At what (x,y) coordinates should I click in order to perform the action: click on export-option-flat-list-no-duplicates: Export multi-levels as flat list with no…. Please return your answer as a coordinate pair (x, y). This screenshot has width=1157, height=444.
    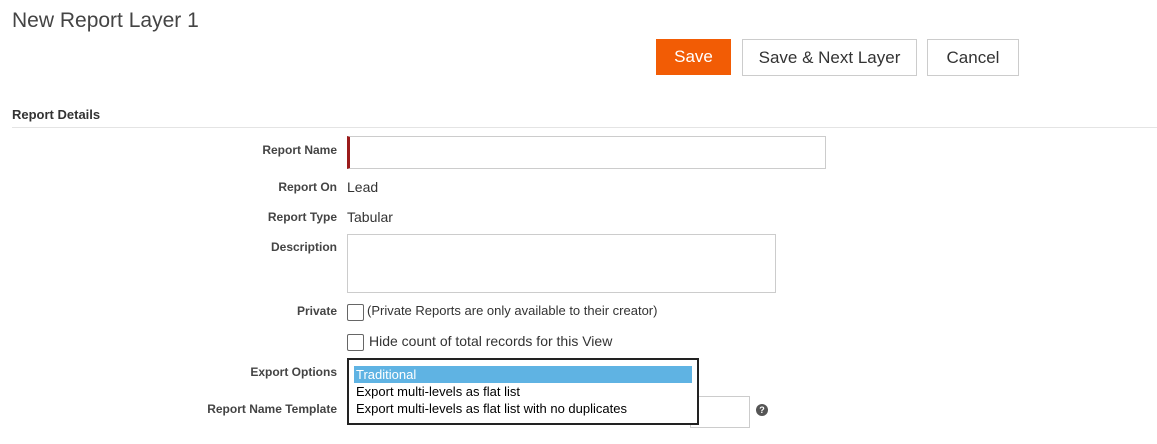
    Looking at the image, I should click on (523, 408).